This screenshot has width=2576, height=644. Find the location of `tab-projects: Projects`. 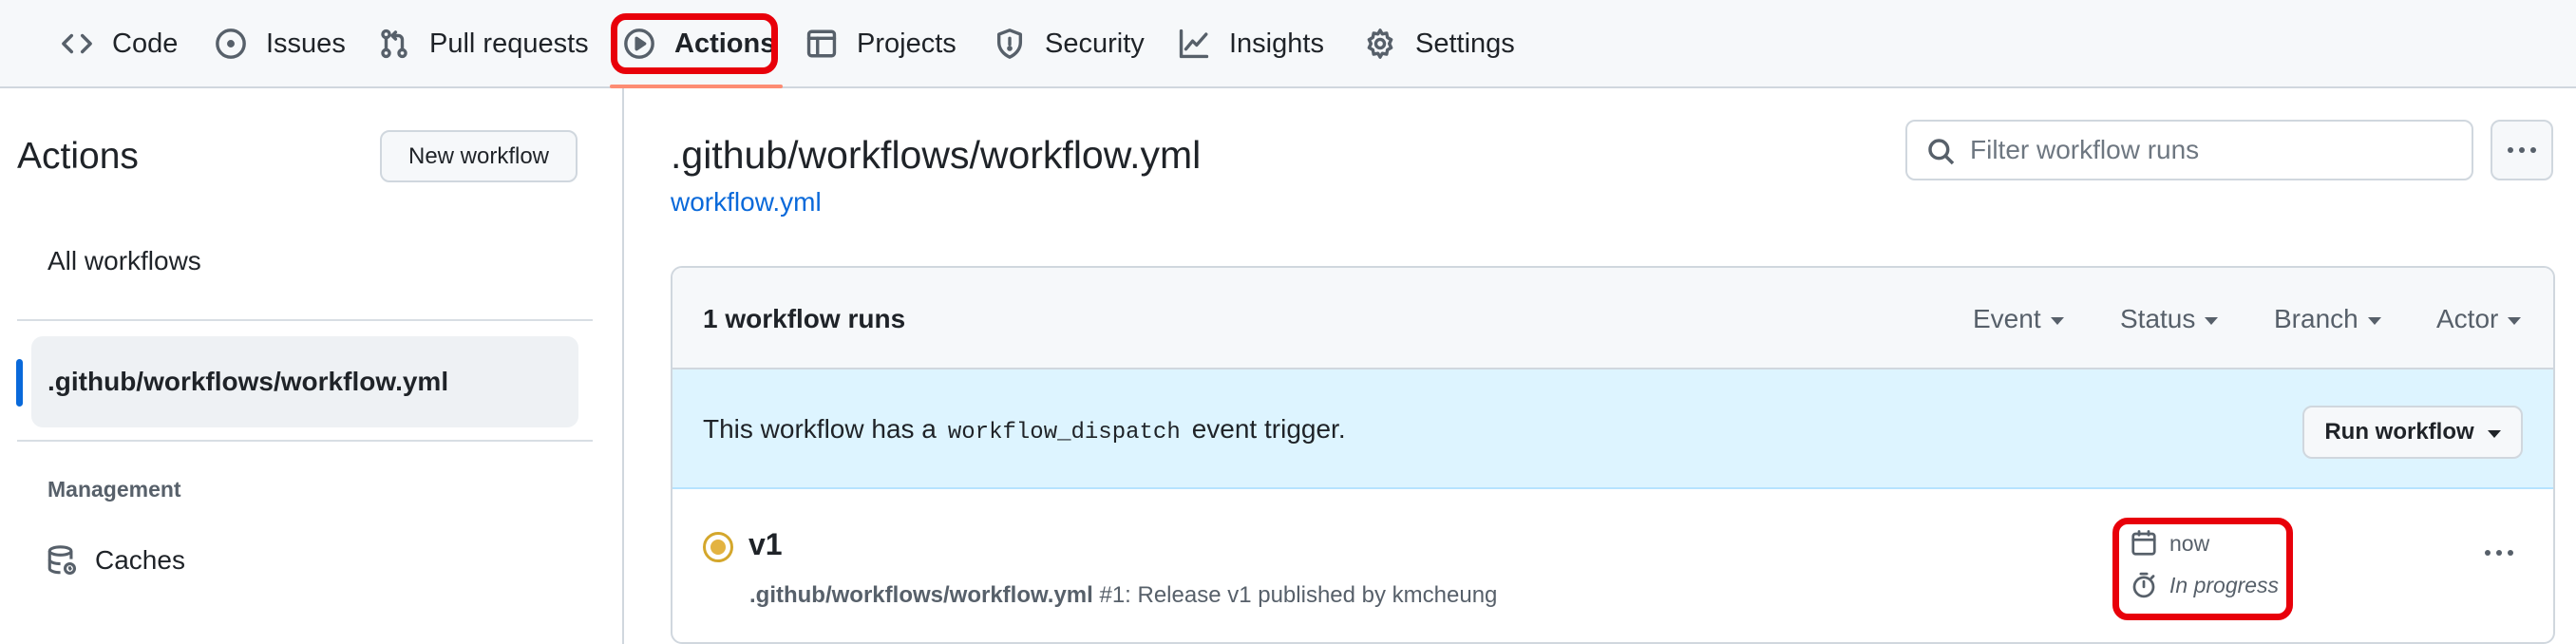

tab-projects: Projects is located at coordinates (881, 43).